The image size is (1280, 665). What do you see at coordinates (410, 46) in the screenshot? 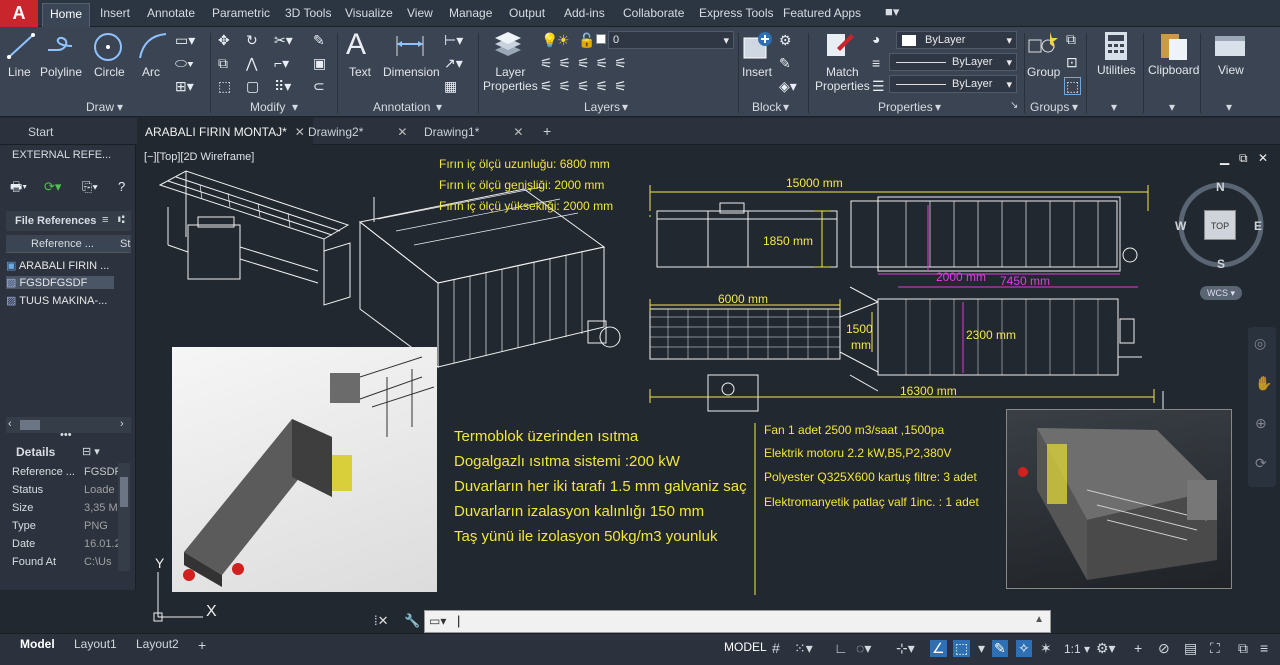
I see `dimension-icon` at bounding box center [410, 46].